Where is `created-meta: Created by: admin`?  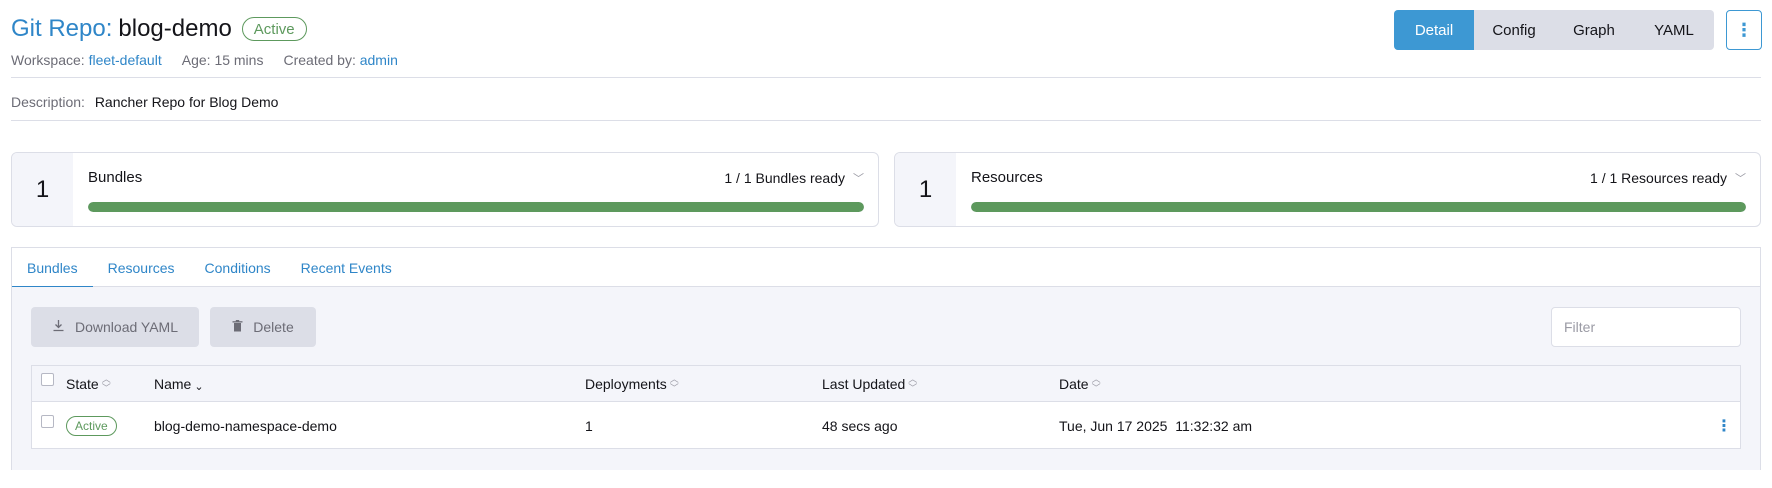 created-meta: Created by: admin is located at coordinates (340, 60).